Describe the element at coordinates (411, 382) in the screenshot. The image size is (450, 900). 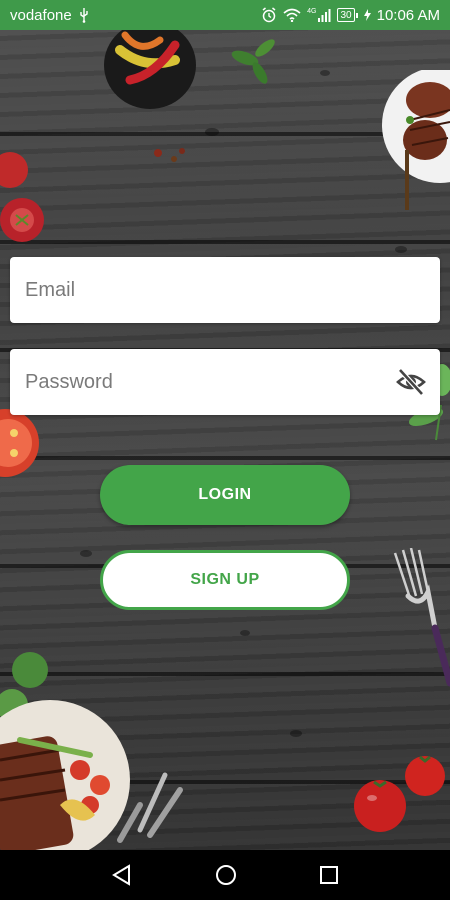
I see `eye-off-icon` at that location.